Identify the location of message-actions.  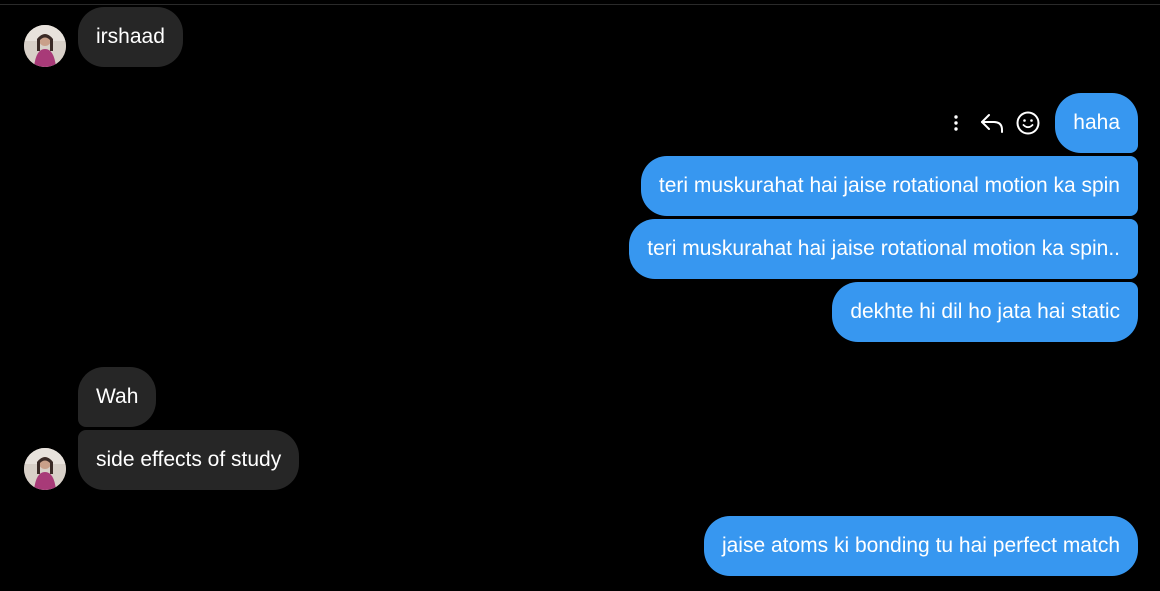
(994, 123).